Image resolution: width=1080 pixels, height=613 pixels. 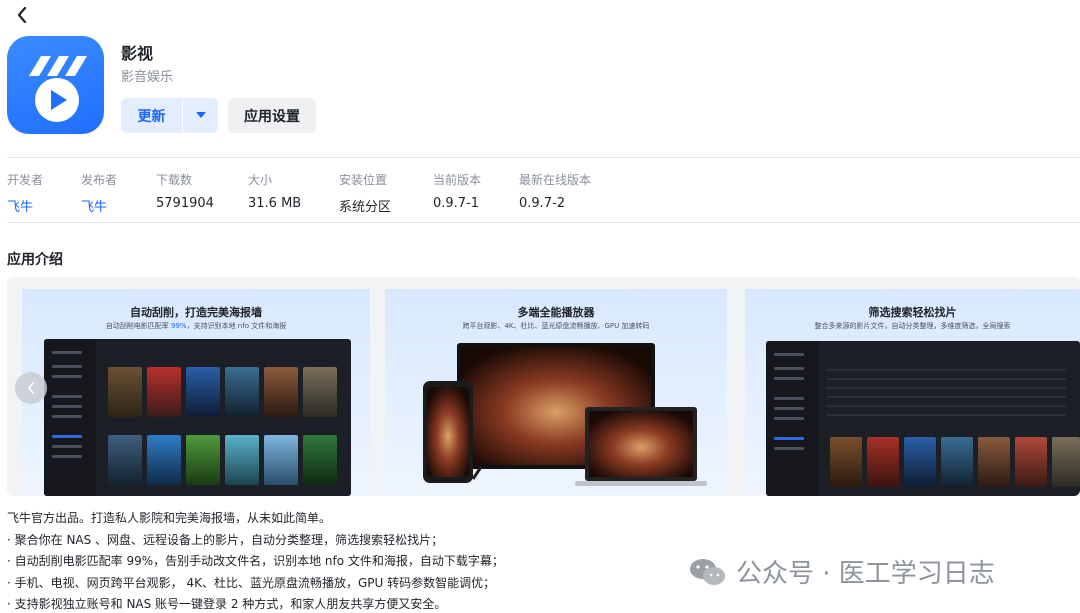 What do you see at coordinates (185, 203) in the screenshot?
I see `downloads-value: 5791904` at bounding box center [185, 203].